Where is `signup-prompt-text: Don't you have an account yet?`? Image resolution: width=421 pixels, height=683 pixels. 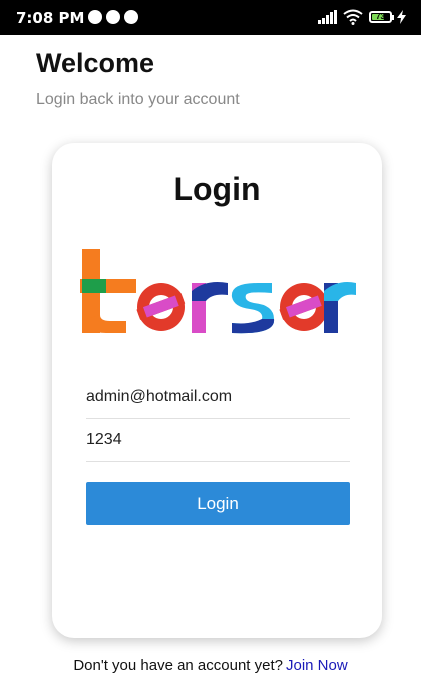 signup-prompt-text: Don't you have an account yet? is located at coordinates (178, 665).